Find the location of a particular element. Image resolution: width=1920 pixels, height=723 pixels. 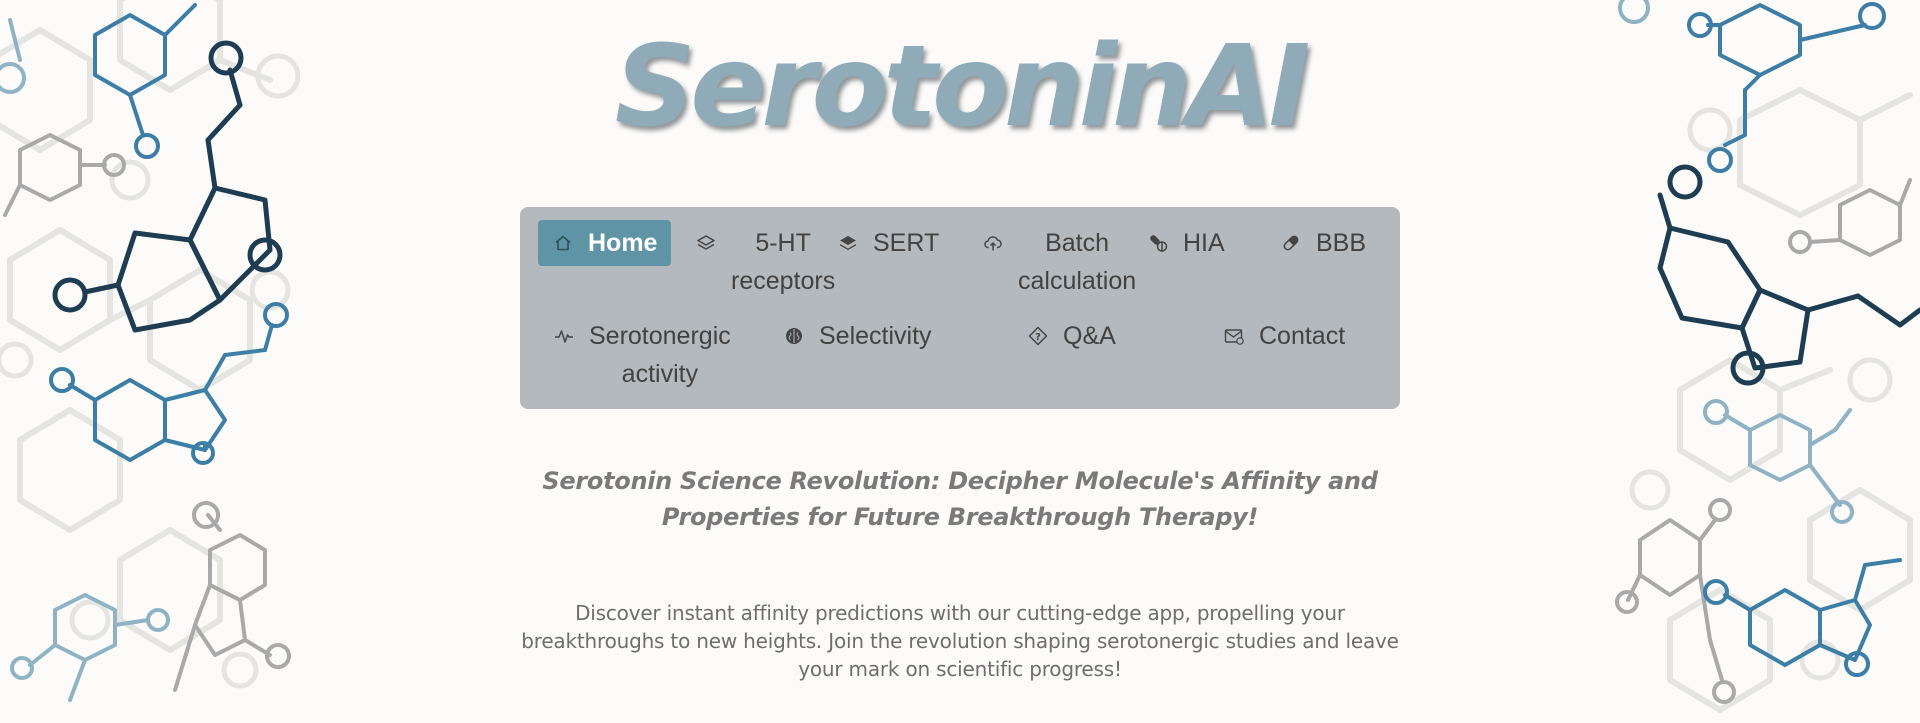

capsule-pills-icon is located at coordinates (1158, 243).